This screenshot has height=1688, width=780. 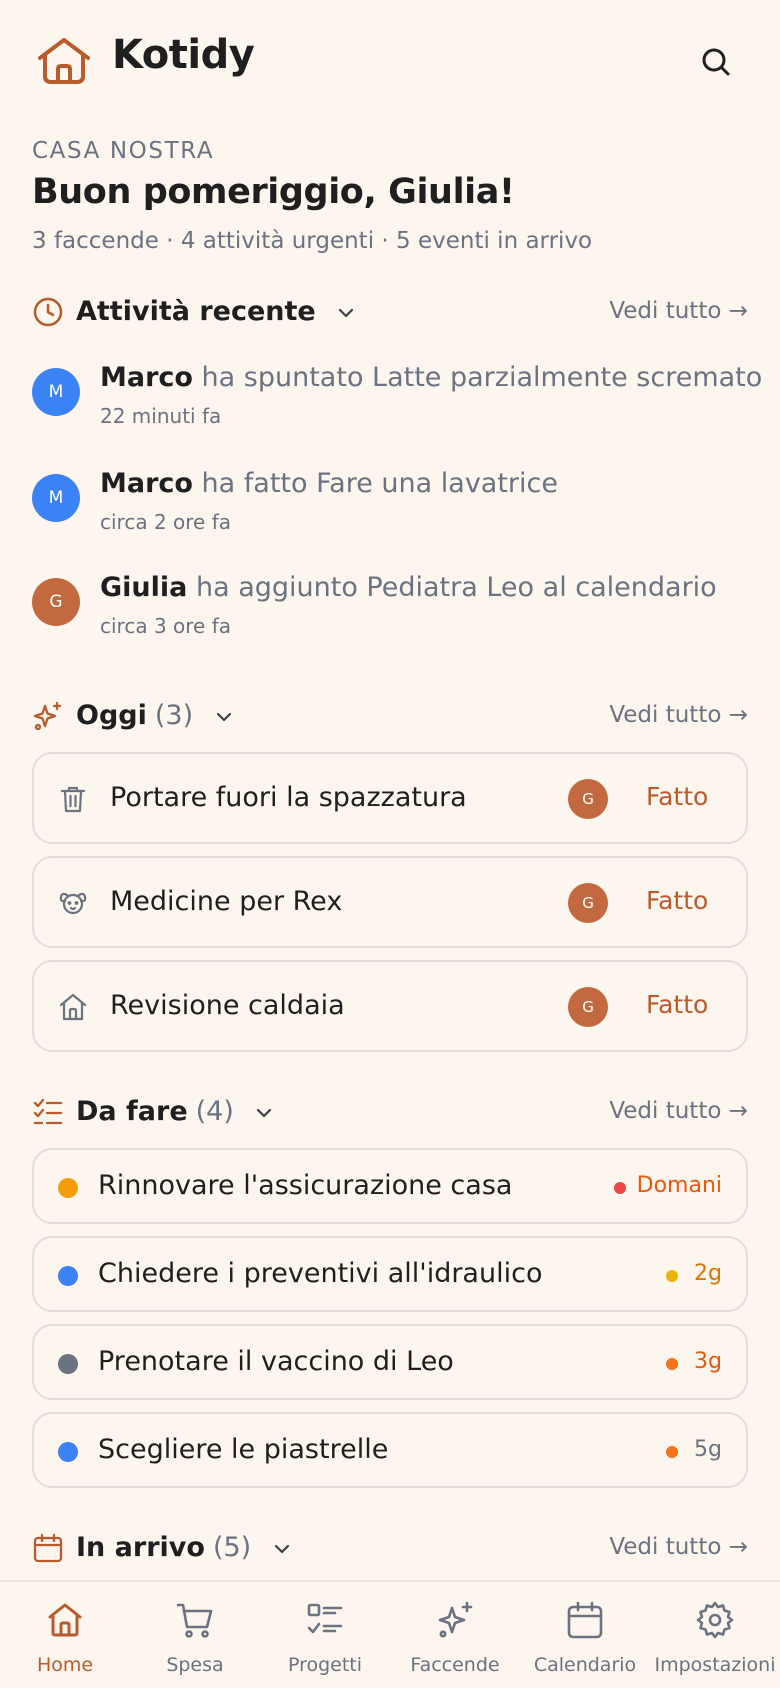 I want to click on activity-action: ha fatto Fare una lavatrice, so click(x=375, y=483).